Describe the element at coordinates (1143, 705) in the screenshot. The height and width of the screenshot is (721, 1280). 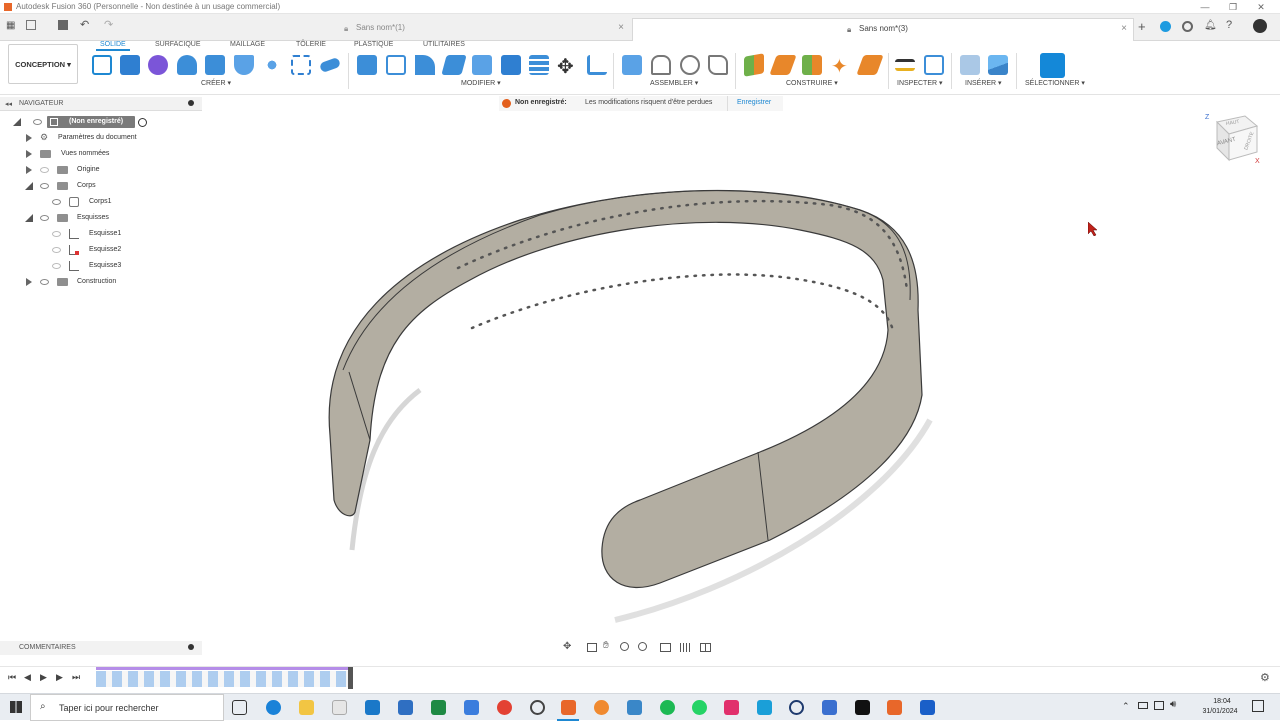
I see `battery-icon` at that location.